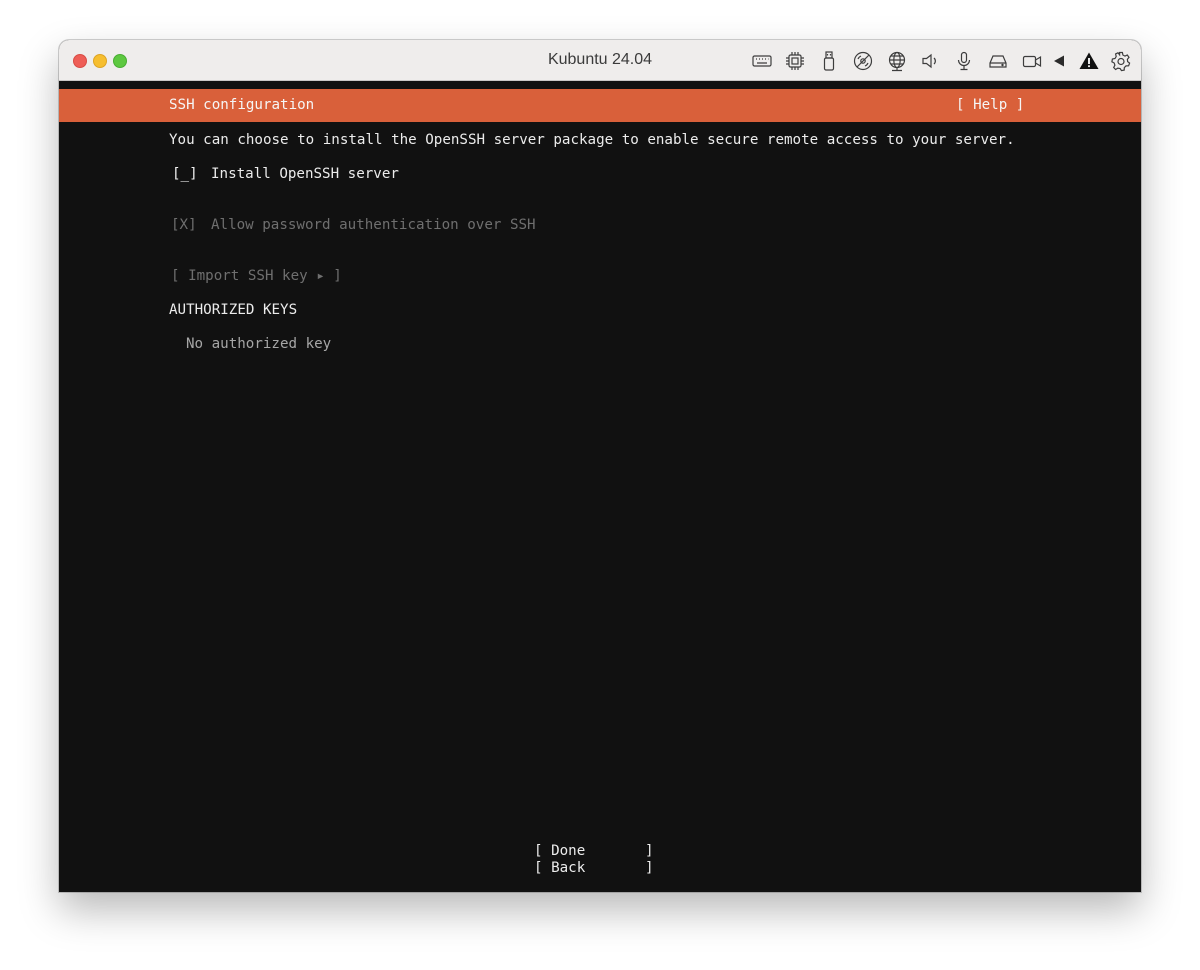  What do you see at coordinates (80, 61) in the screenshot?
I see `close-window-button` at bounding box center [80, 61].